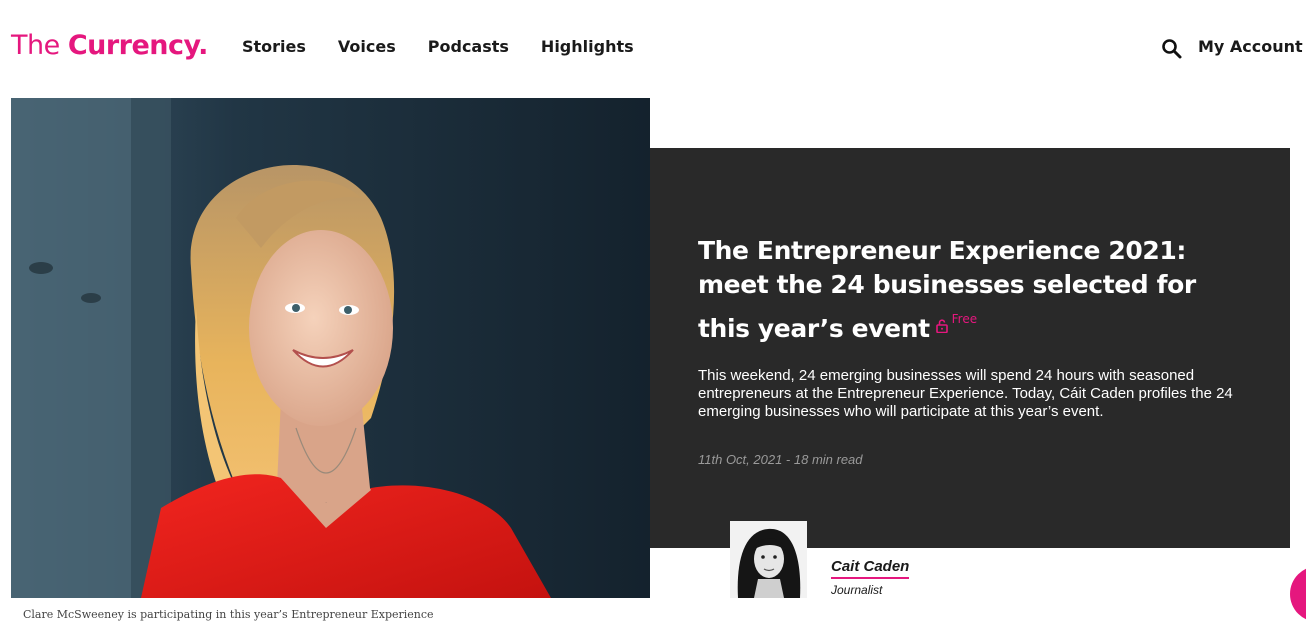 This screenshot has width=1306, height=638. I want to click on article-meta: 11th Oct, 2021 - 18 min read, so click(780, 459).